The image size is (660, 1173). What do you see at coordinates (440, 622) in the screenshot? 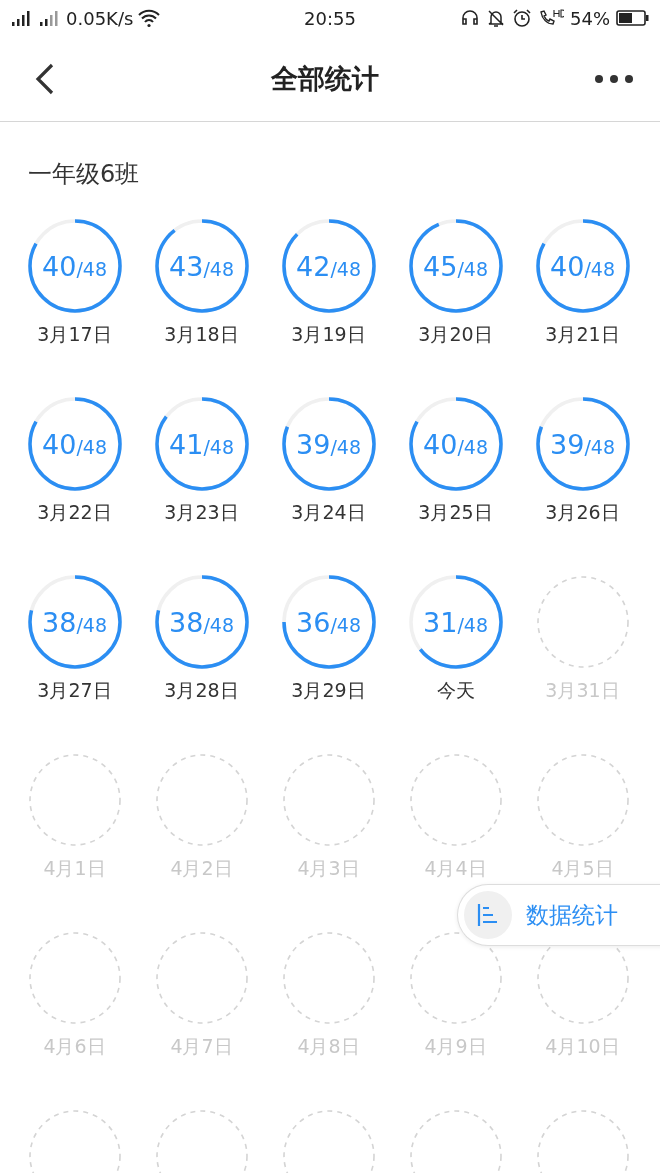
I see `count: 31` at bounding box center [440, 622].